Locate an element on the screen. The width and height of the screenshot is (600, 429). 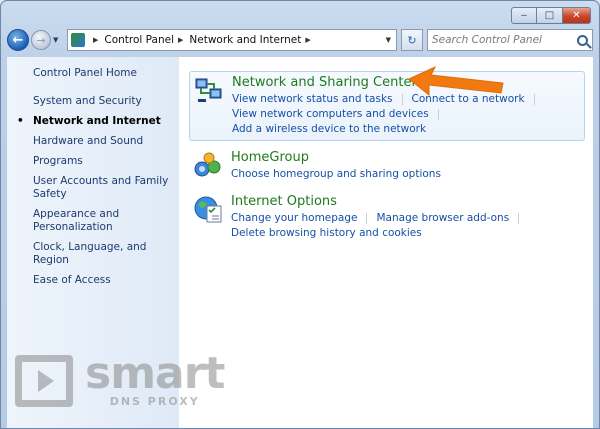
caption-buttons: ‒ □ ✕ is located at coordinates (551, 15).